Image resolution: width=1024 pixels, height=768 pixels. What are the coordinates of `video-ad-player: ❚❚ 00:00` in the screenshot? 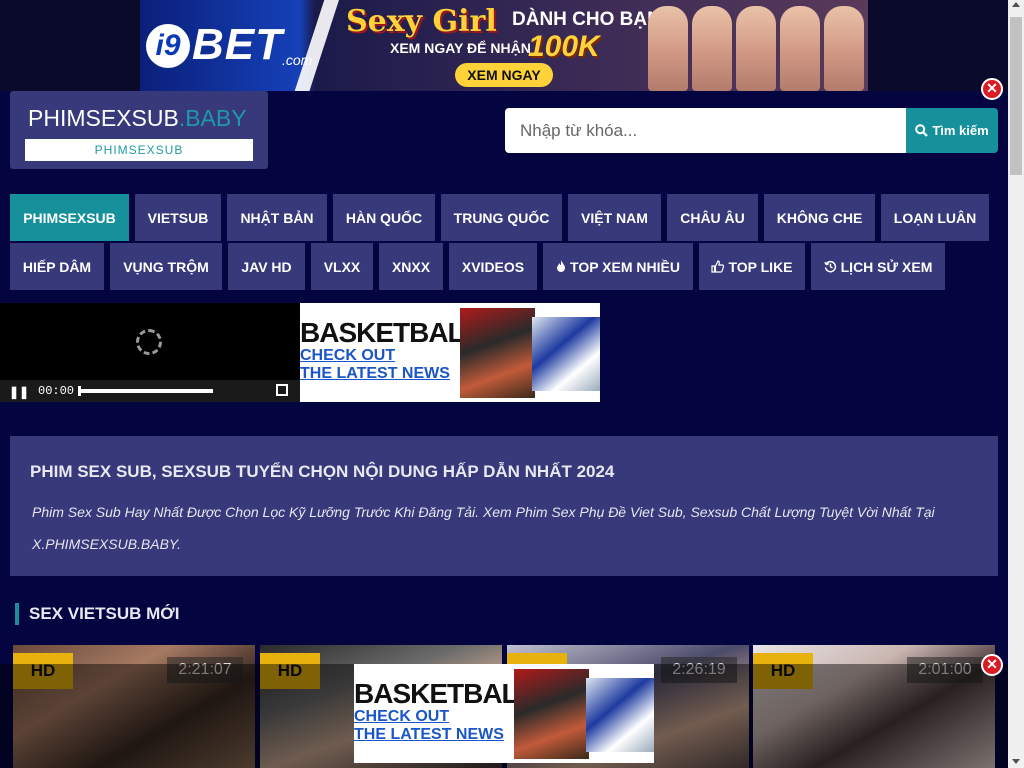 It's located at (150, 352).